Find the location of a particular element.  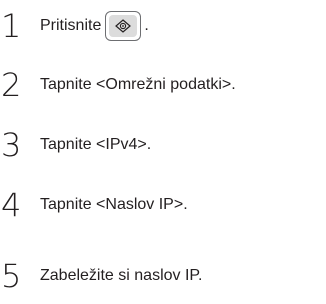

step-text: Tapnite <Naslov IP>. is located at coordinates (114, 204).